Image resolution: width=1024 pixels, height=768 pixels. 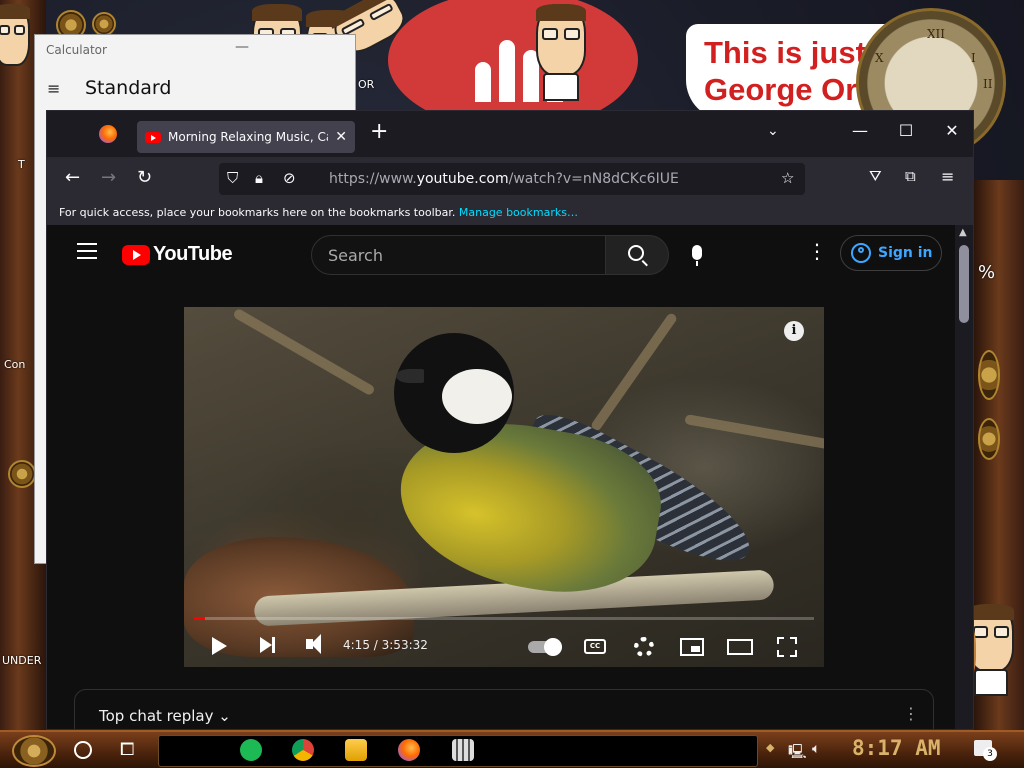 What do you see at coordinates (952, 130) in the screenshot?
I see `window-close-button: ✕` at bounding box center [952, 130].